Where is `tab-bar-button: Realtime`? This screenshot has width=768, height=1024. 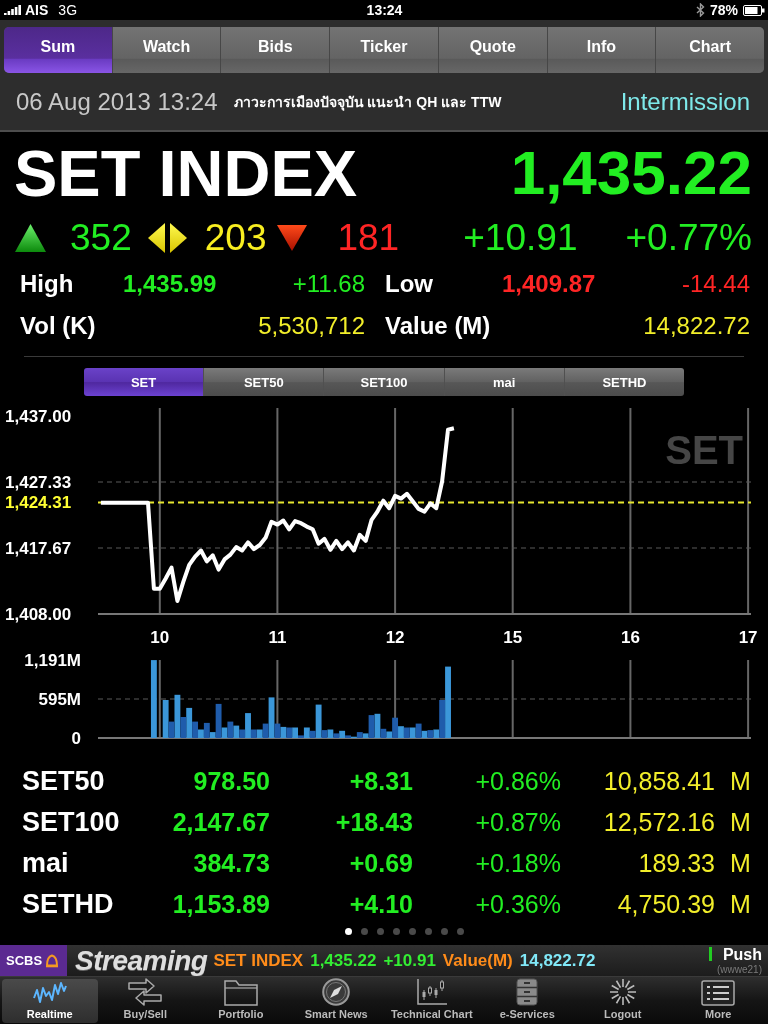 tab-bar-button: Realtime is located at coordinates (50, 1001).